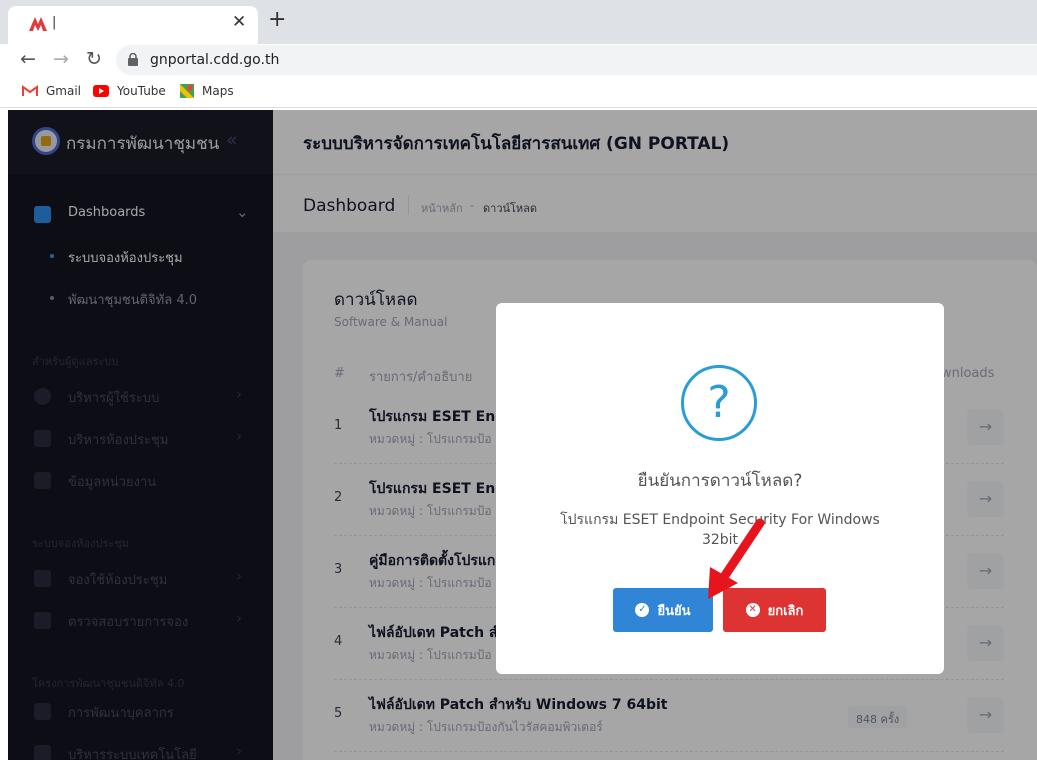  What do you see at coordinates (38, 24) in the screenshot?
I see `site-logo-icon` at bounding box center [38, 24].